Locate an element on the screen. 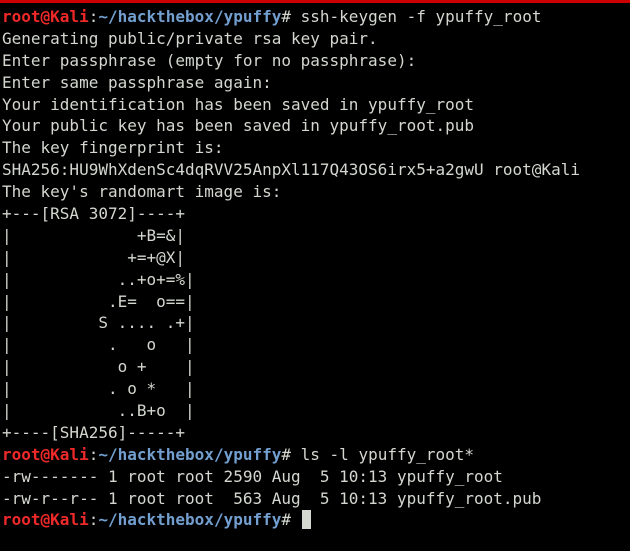 The height and width of the screenshot is (551, 630). output-line: The key's randomart image is: is located at coordinates (142, 192).